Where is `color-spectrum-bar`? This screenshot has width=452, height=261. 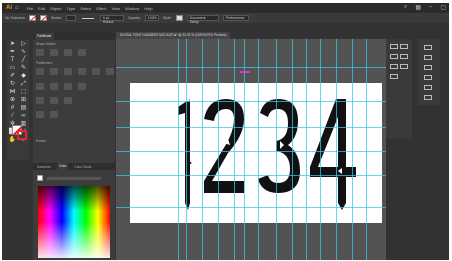 color-spectrum-bar is located at coordinates (74, 178).